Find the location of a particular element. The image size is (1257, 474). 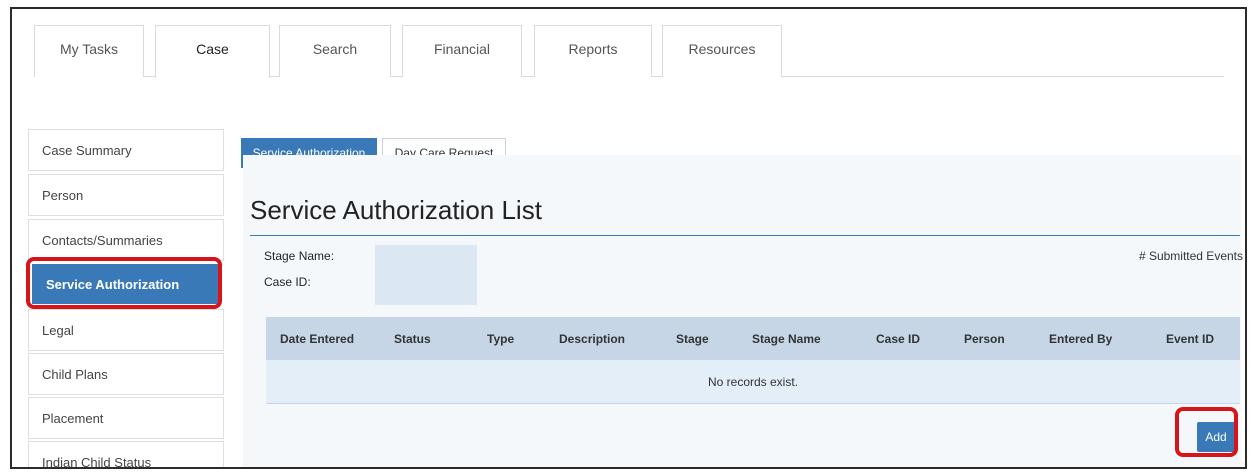

tab-resources: Resources is located at coordinates (722, 51).